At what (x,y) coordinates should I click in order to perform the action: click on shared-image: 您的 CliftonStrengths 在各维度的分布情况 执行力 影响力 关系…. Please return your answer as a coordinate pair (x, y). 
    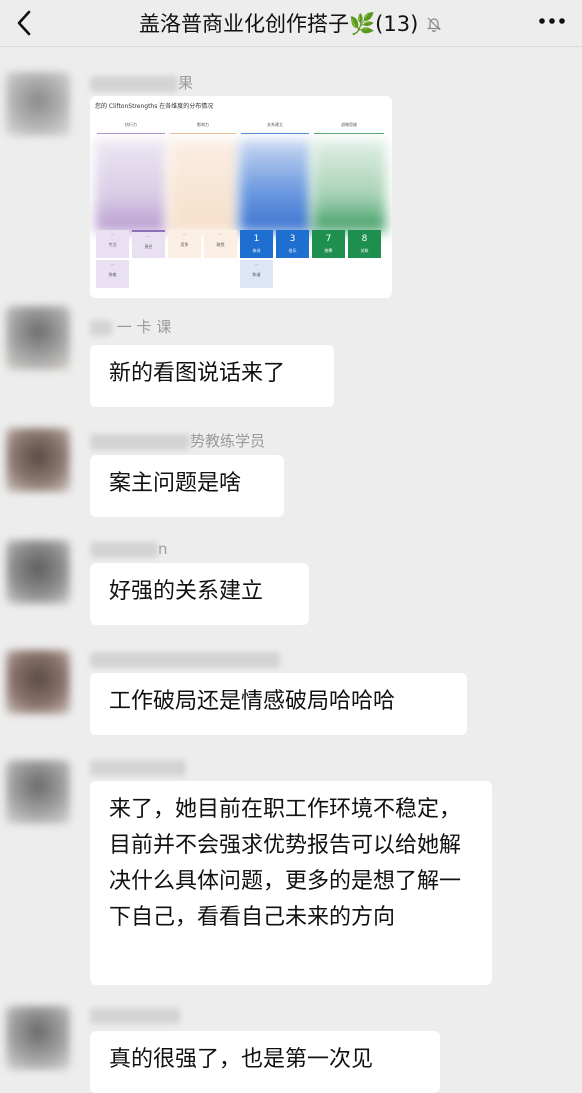
    Looking at the image, I should click on (241, 197).